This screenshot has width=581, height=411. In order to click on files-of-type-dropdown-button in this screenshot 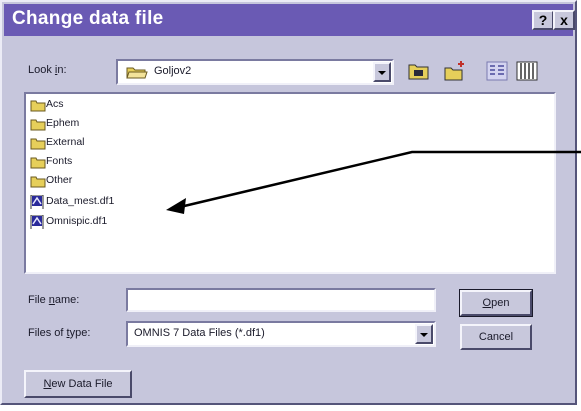, I will do `click(424, 334)`.